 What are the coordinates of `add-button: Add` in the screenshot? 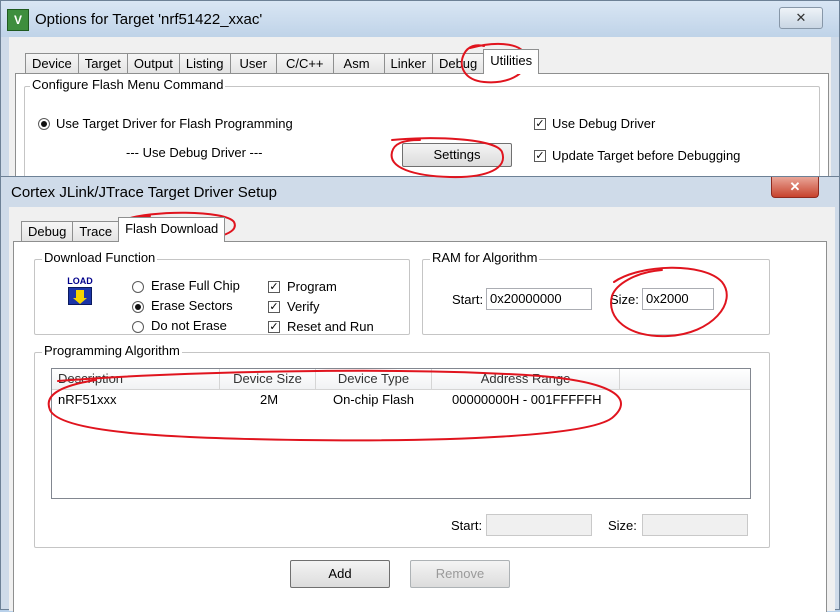 It's located at (340, 574).